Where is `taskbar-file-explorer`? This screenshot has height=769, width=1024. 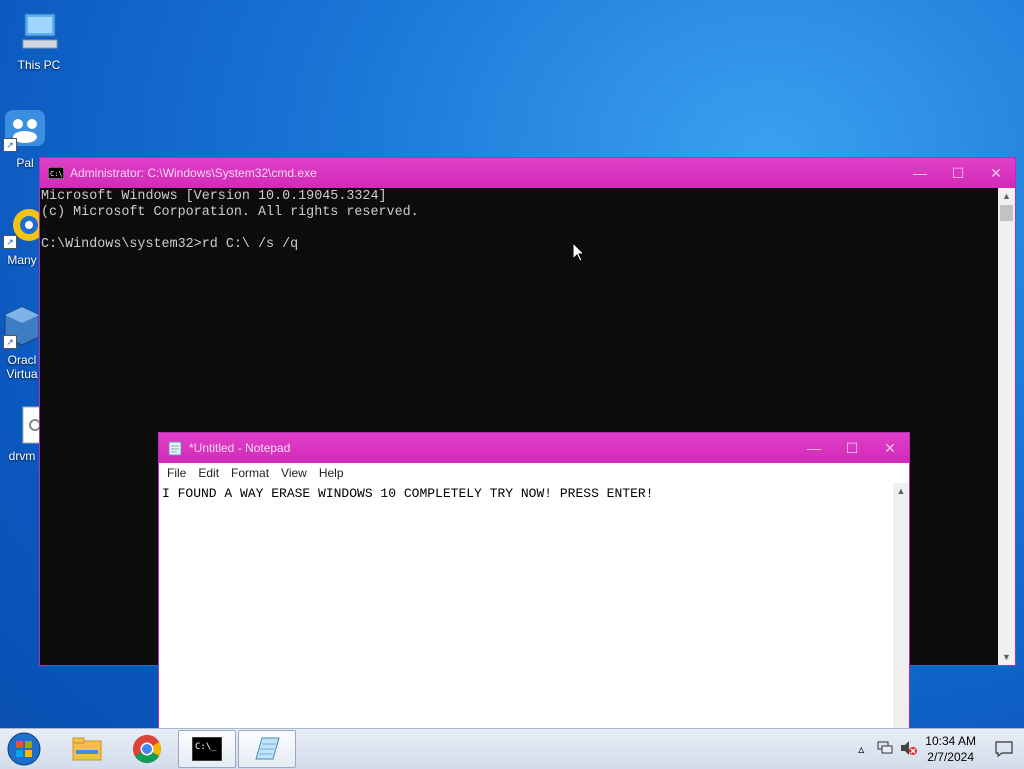
taskbar-file-explorer is located at coordinates (87, 749).